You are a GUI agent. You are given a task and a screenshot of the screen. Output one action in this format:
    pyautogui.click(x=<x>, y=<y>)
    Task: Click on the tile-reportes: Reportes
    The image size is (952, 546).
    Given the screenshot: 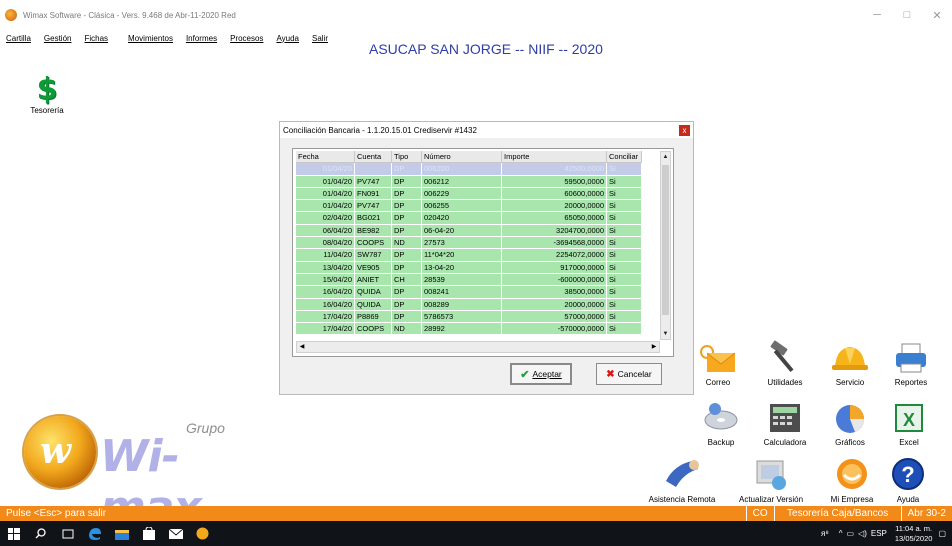 What is the action you would take?
    pyautogui.click(x=911, y=362)
    